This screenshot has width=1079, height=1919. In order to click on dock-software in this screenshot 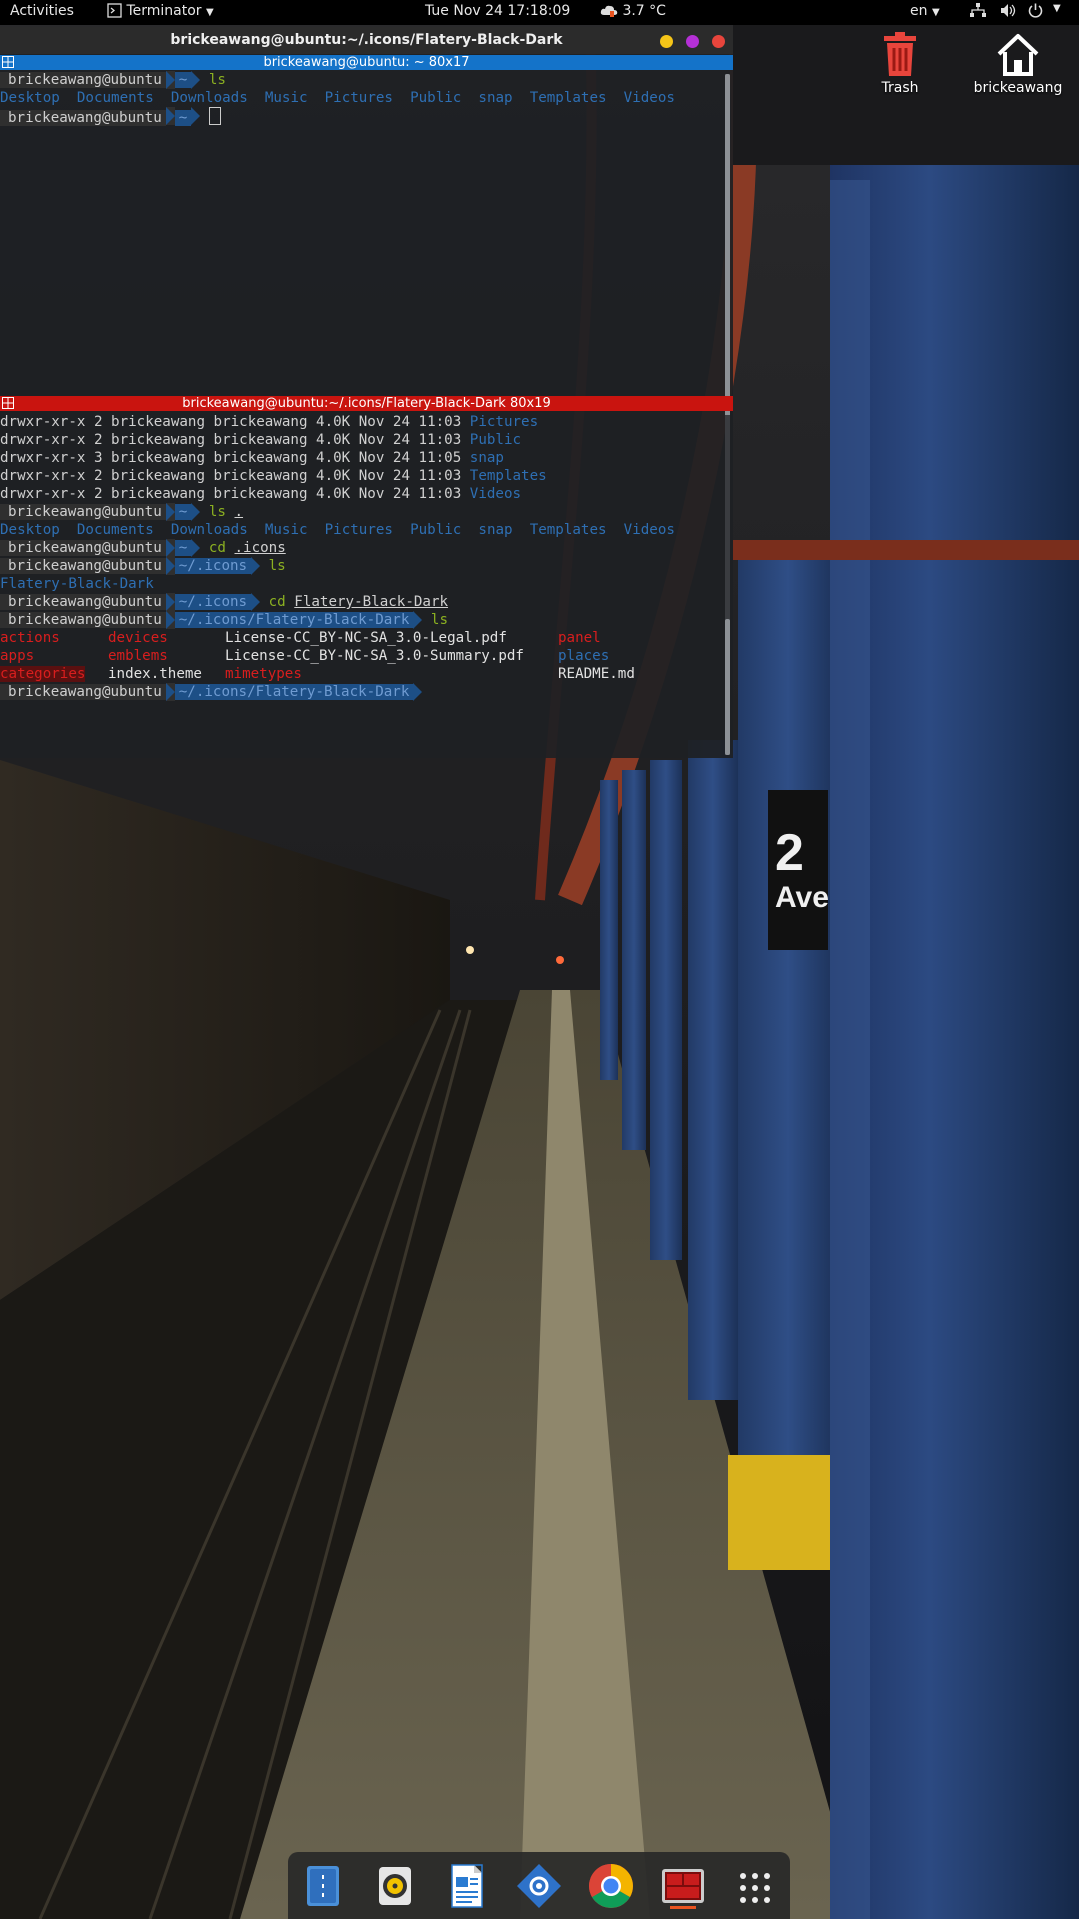, I will do `click(539, 1886)`.